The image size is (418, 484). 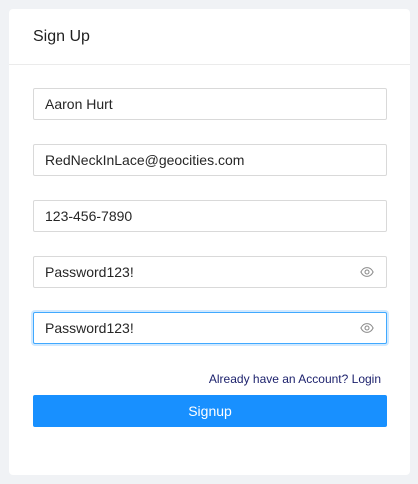 I want to click on email-field: RedNeckInLace@geocities.com, so click(x=210, y=160).